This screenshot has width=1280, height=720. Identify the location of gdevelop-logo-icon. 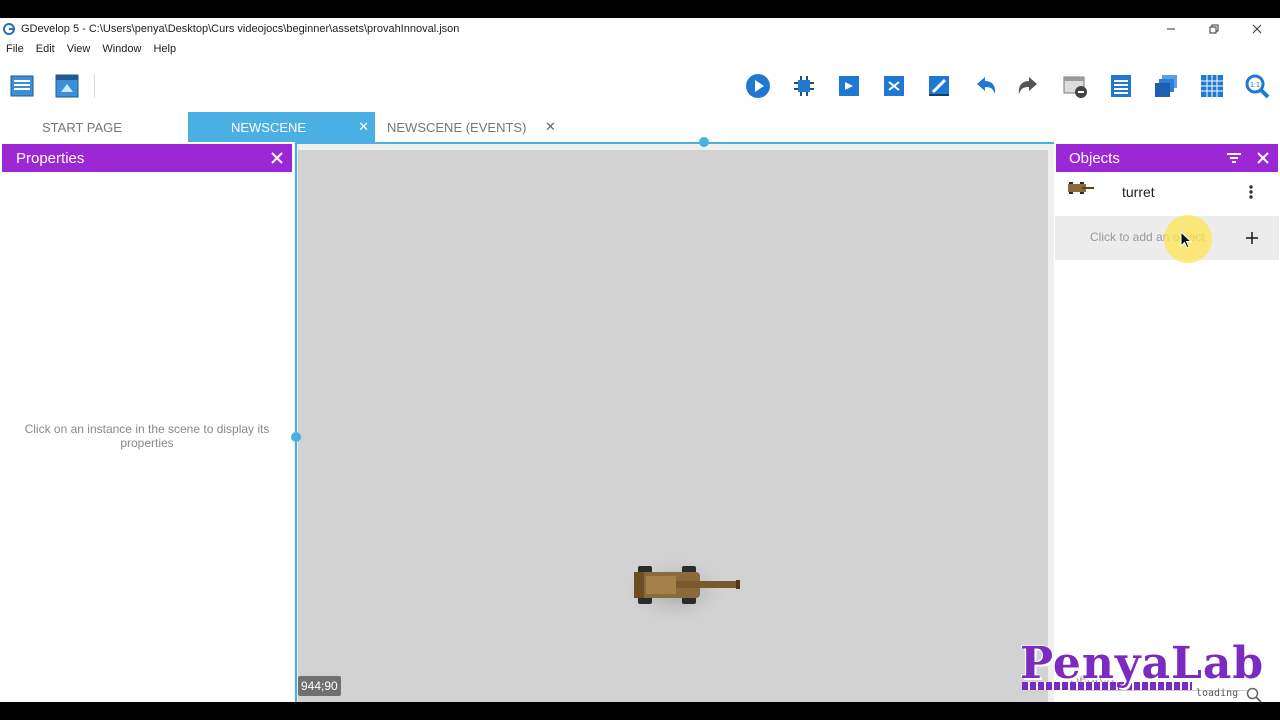
(9, 29).